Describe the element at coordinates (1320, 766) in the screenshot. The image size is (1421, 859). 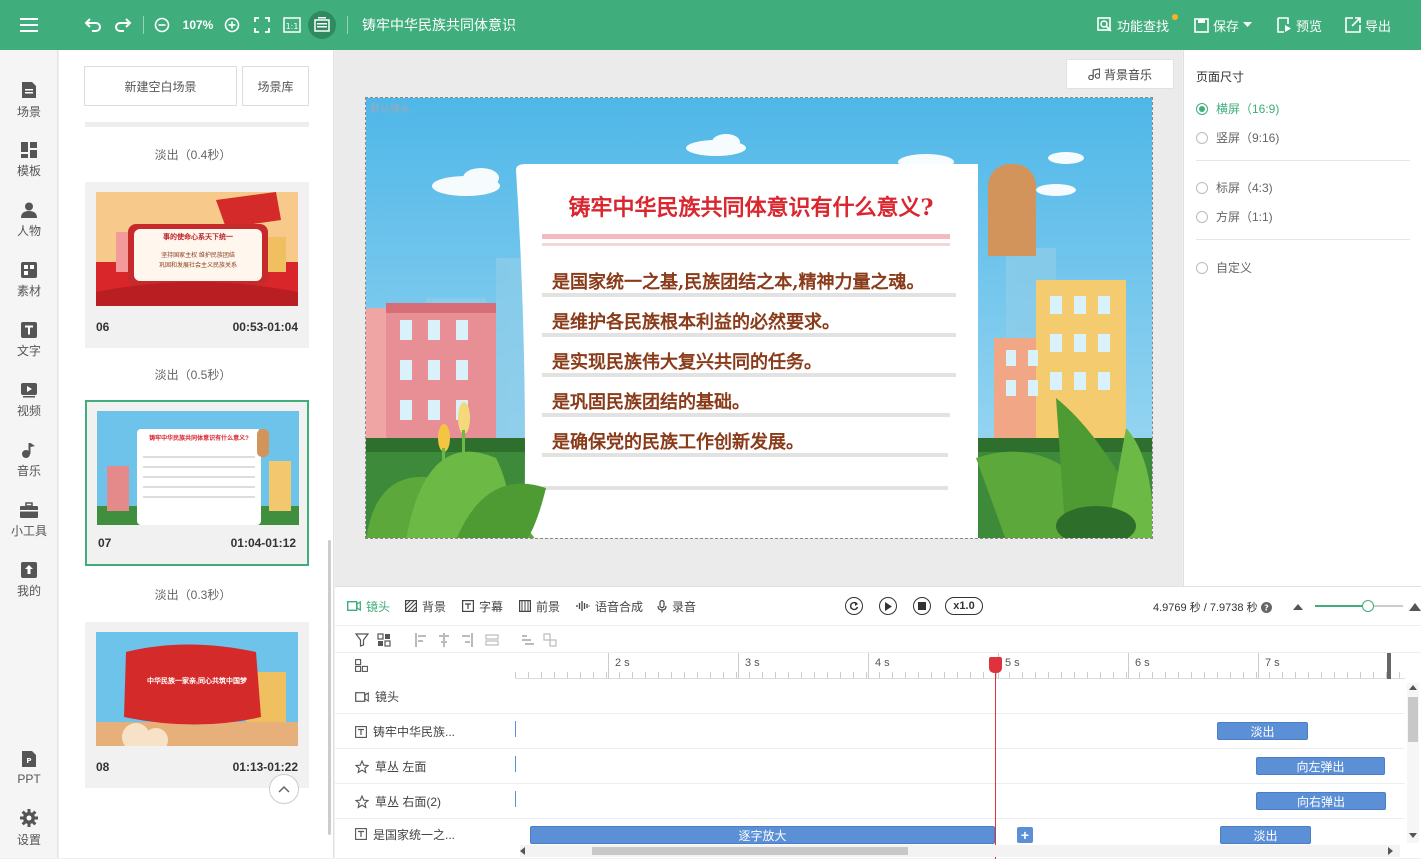
I see `clip-pop-left: 向左弹出` at that location.